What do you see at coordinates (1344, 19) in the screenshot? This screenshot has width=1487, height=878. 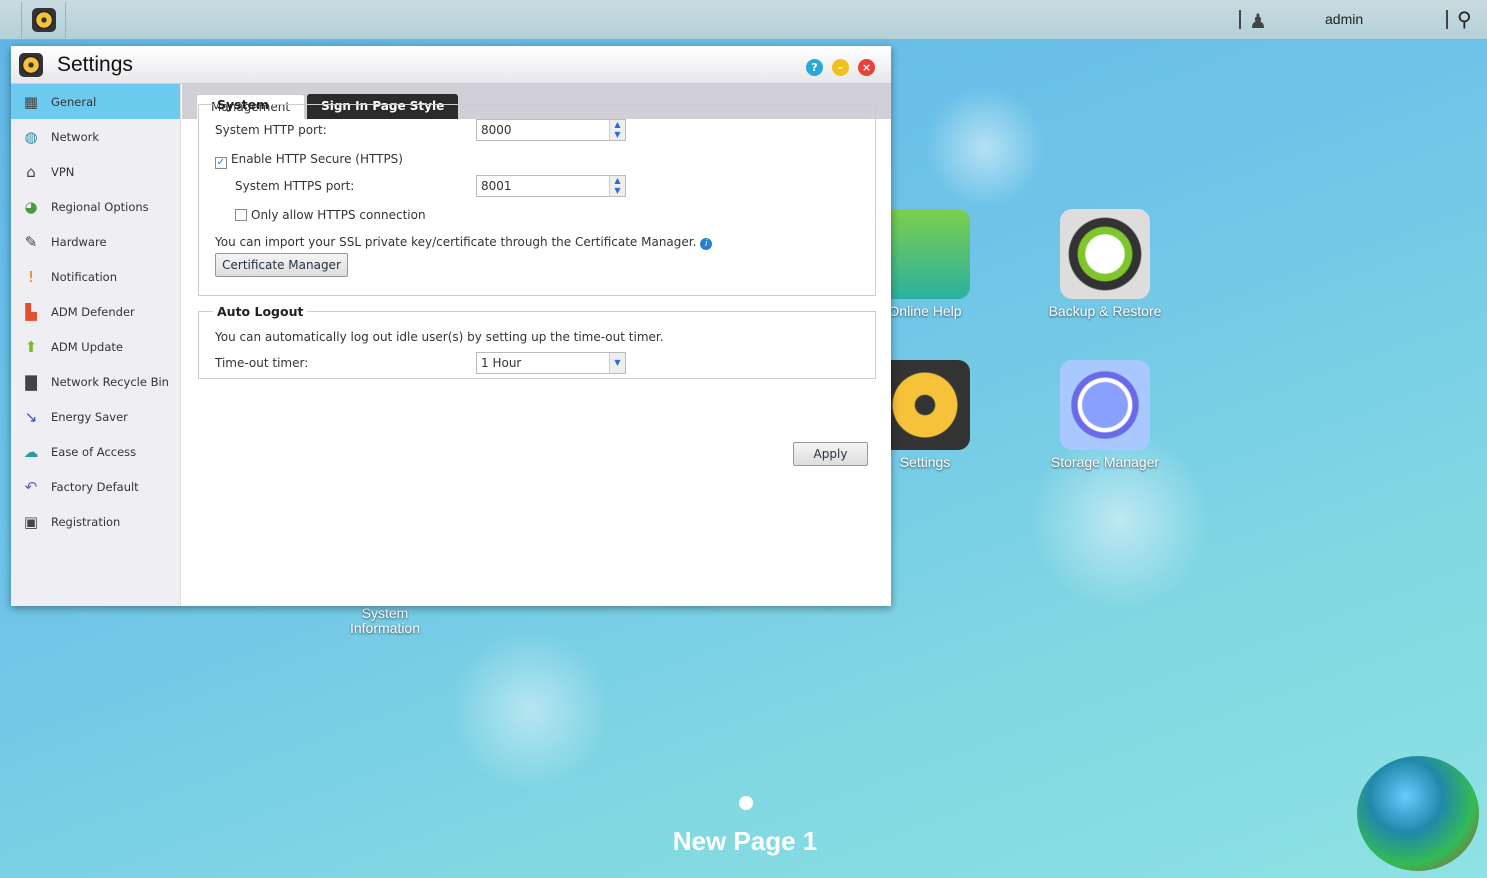 I see `username: admin` at bounding box center [1344, 19].